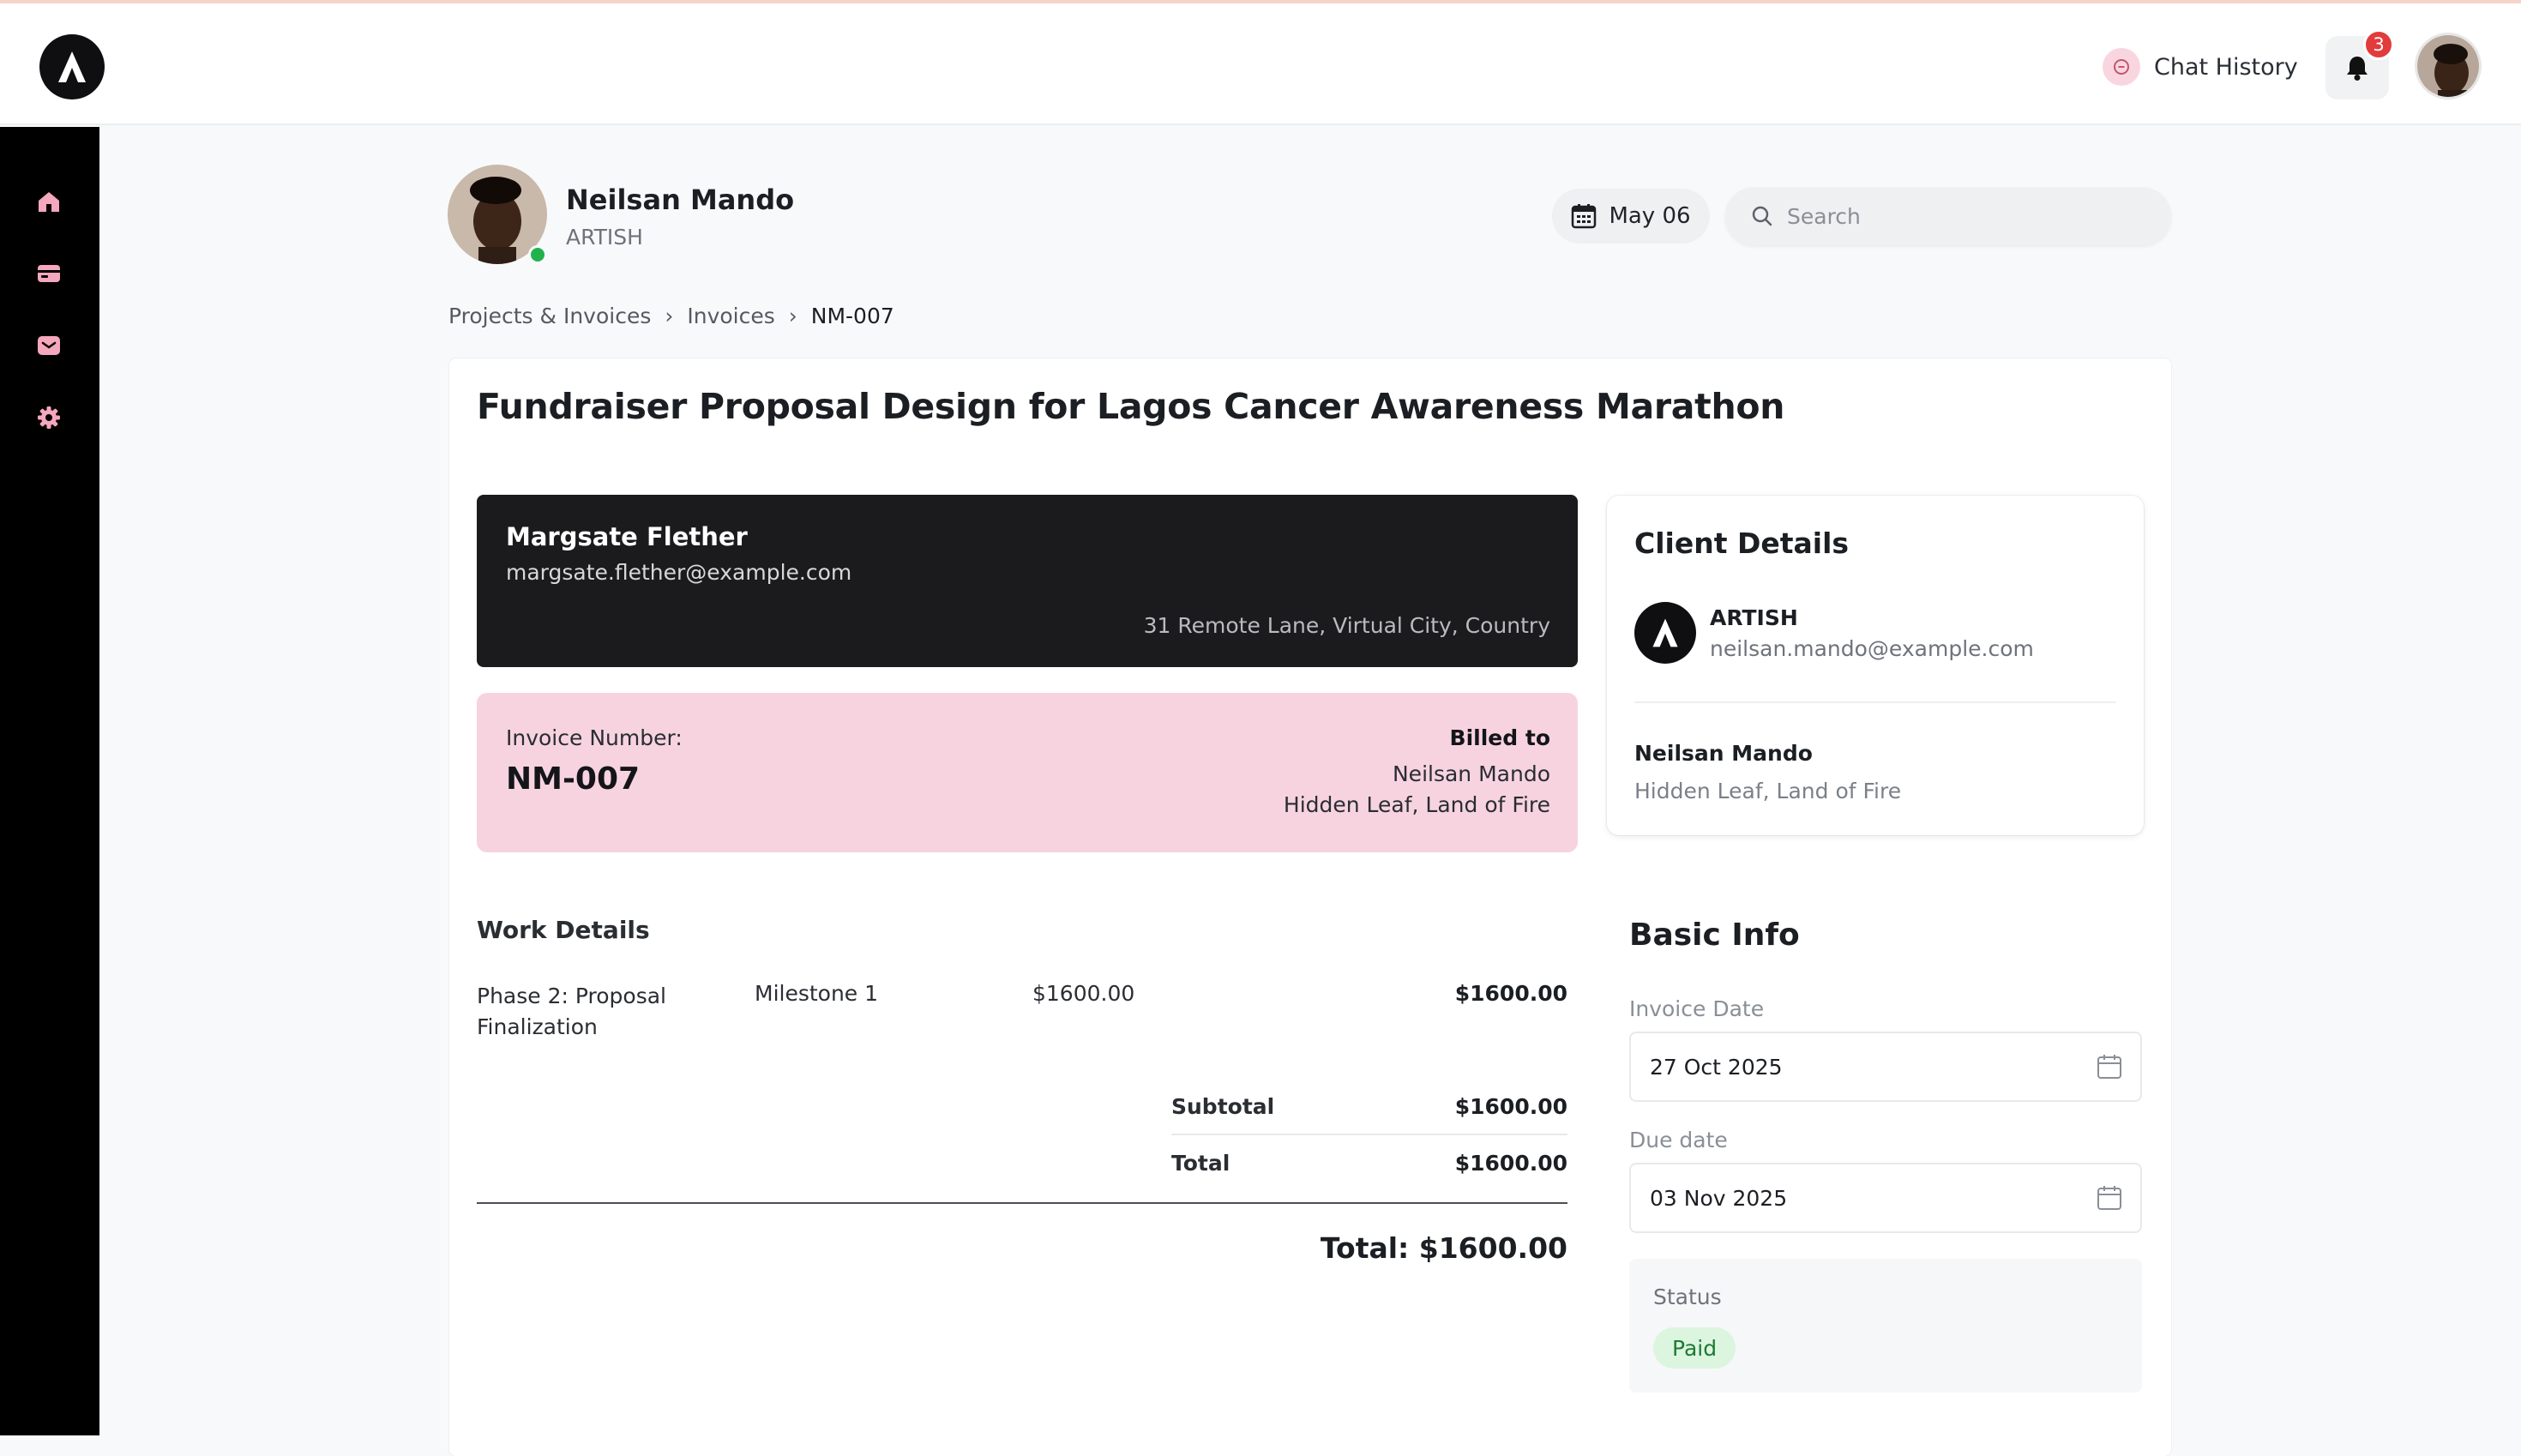  Describe the element at coordinates (1967, 216) in the screenshot. I see `search-input` at that location.